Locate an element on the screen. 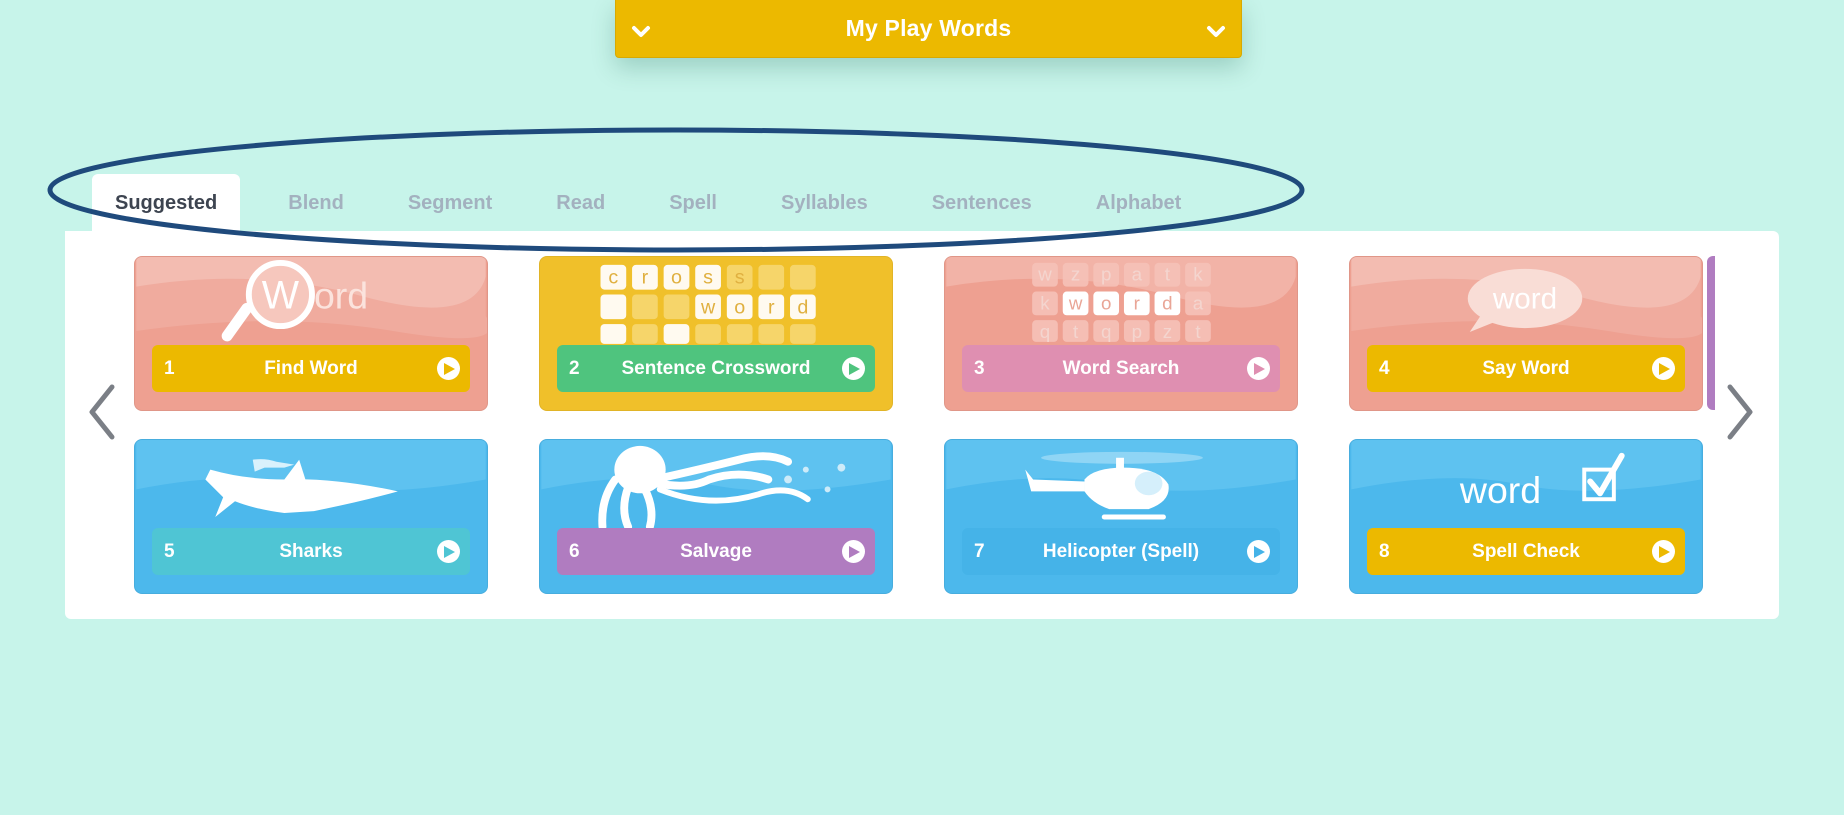 The width and height of the screenshot is (1844, 815). game-label: 6 Salvage is located at coordinates (716, 551).